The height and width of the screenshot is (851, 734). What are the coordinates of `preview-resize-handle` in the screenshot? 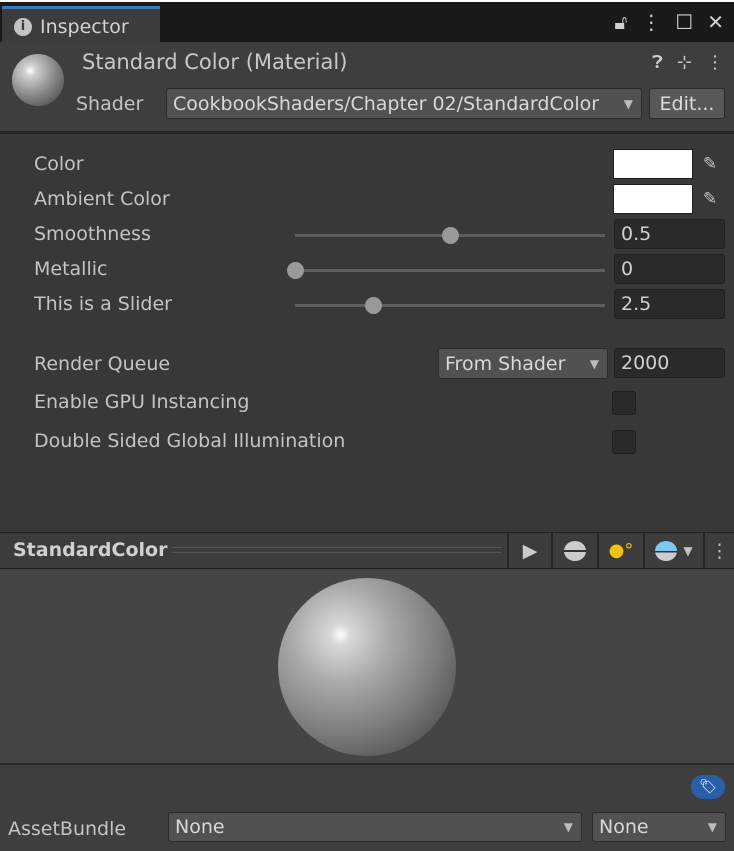 It's located at (337, 550).